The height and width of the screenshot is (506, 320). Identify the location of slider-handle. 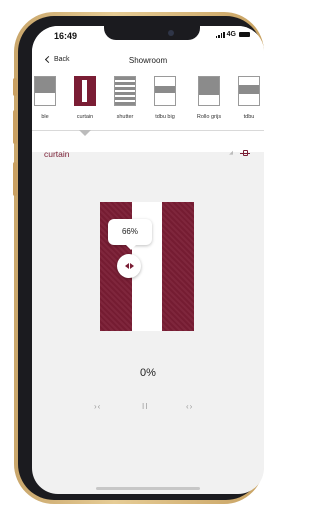
(129, 266).